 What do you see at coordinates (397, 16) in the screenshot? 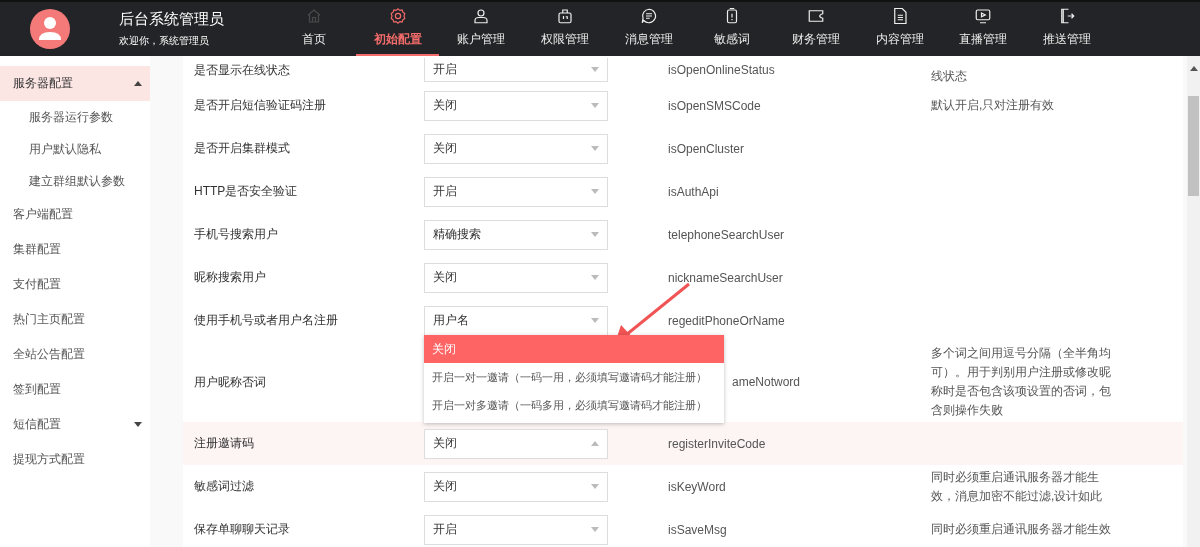
I see `gear-icon` at bounding box center [397, 16].